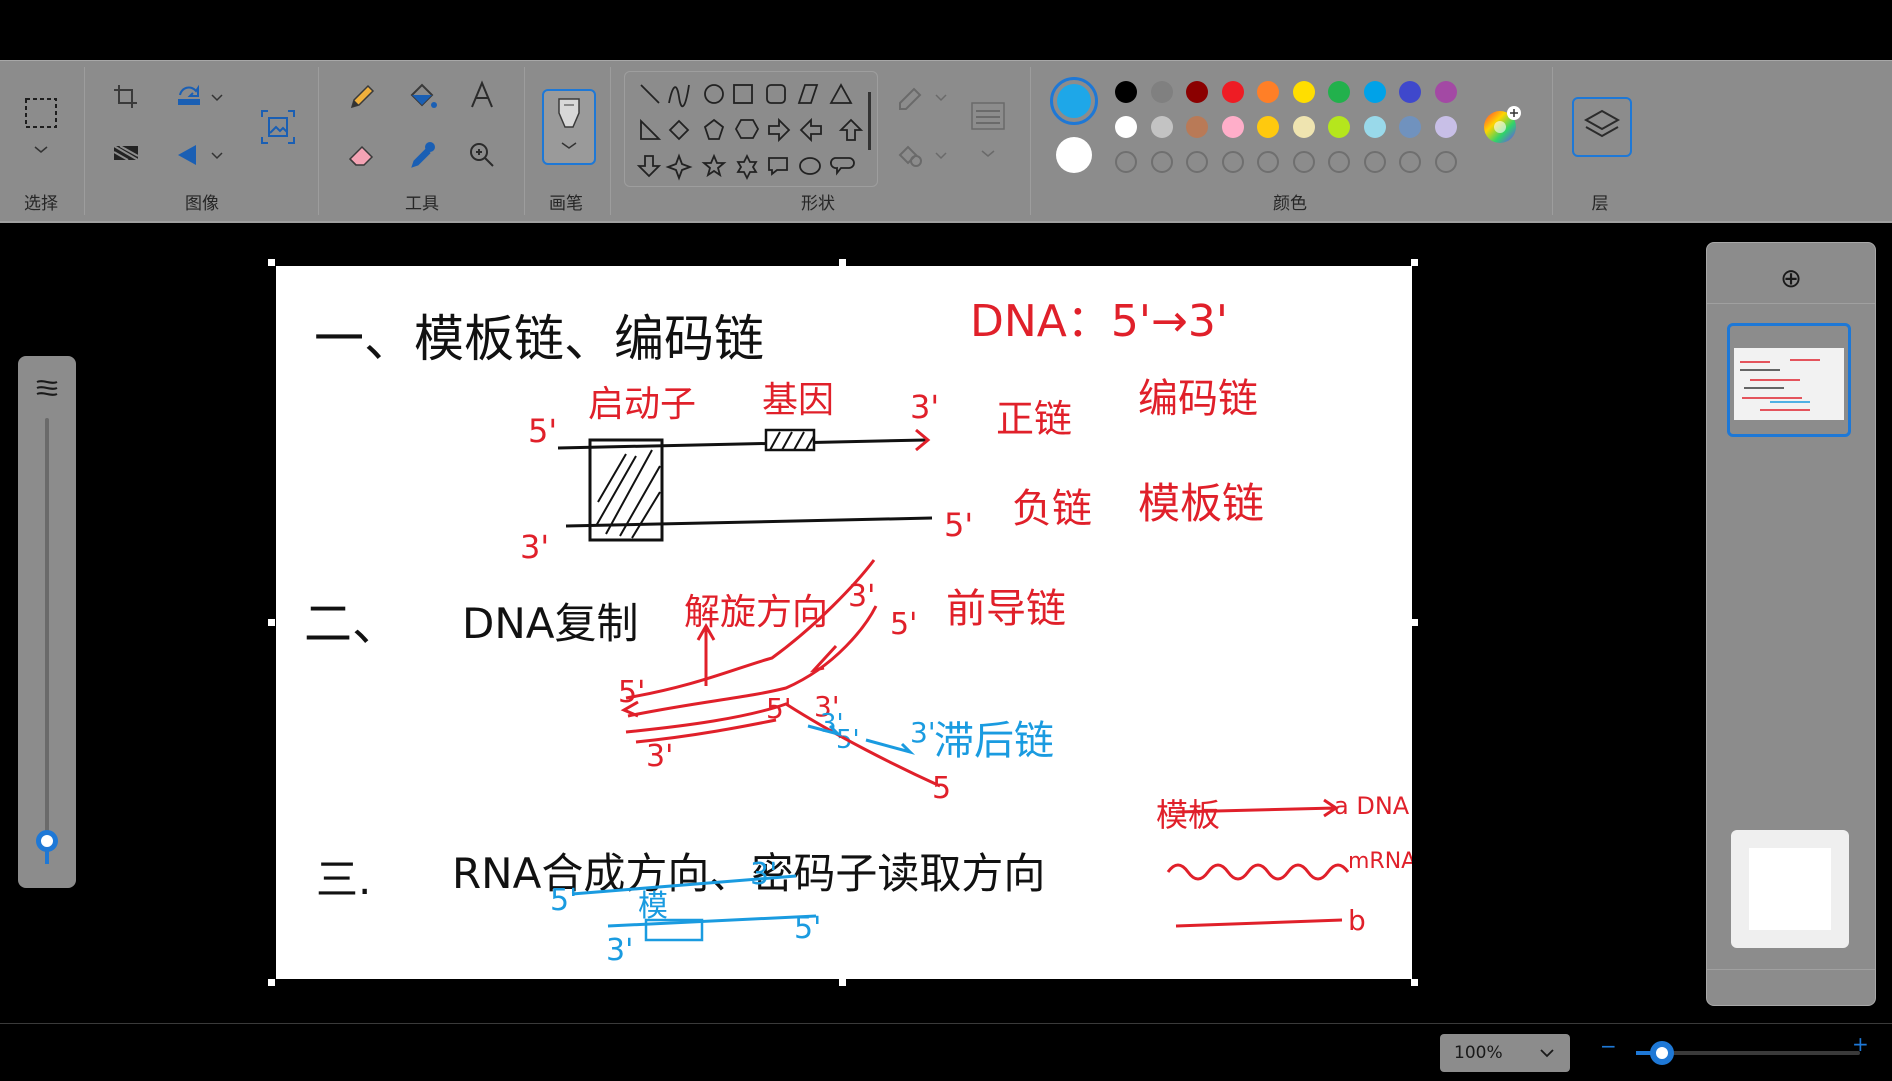 The width and height of the screenshot is (1892, 1081). I want to click on add-layer-button: ⊕, so click(1791, 279).